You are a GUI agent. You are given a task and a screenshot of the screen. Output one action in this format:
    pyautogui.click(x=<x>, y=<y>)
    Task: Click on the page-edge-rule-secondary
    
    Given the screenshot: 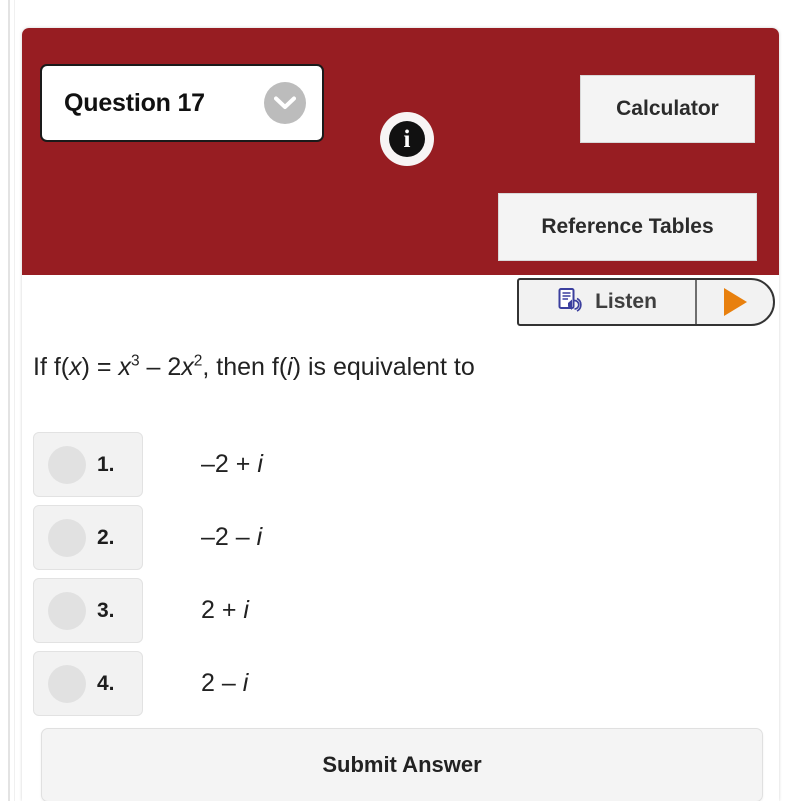 What is the action you would take?
    pyautogui.click(x=14, y=400)
    